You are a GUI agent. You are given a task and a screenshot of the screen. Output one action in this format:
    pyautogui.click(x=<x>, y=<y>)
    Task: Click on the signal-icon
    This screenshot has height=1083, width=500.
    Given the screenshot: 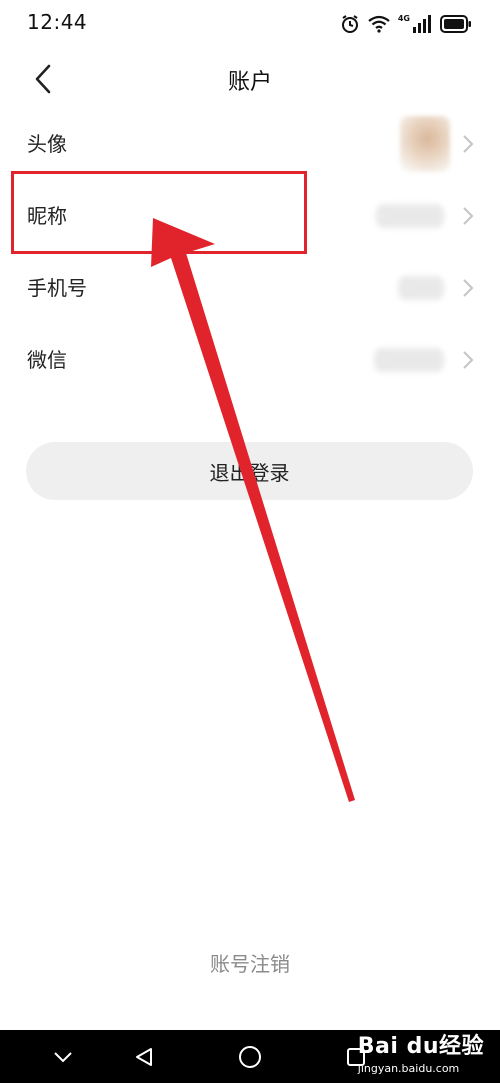 What is the action you would take?
    pyautogui.click(x=422, y=24)
    